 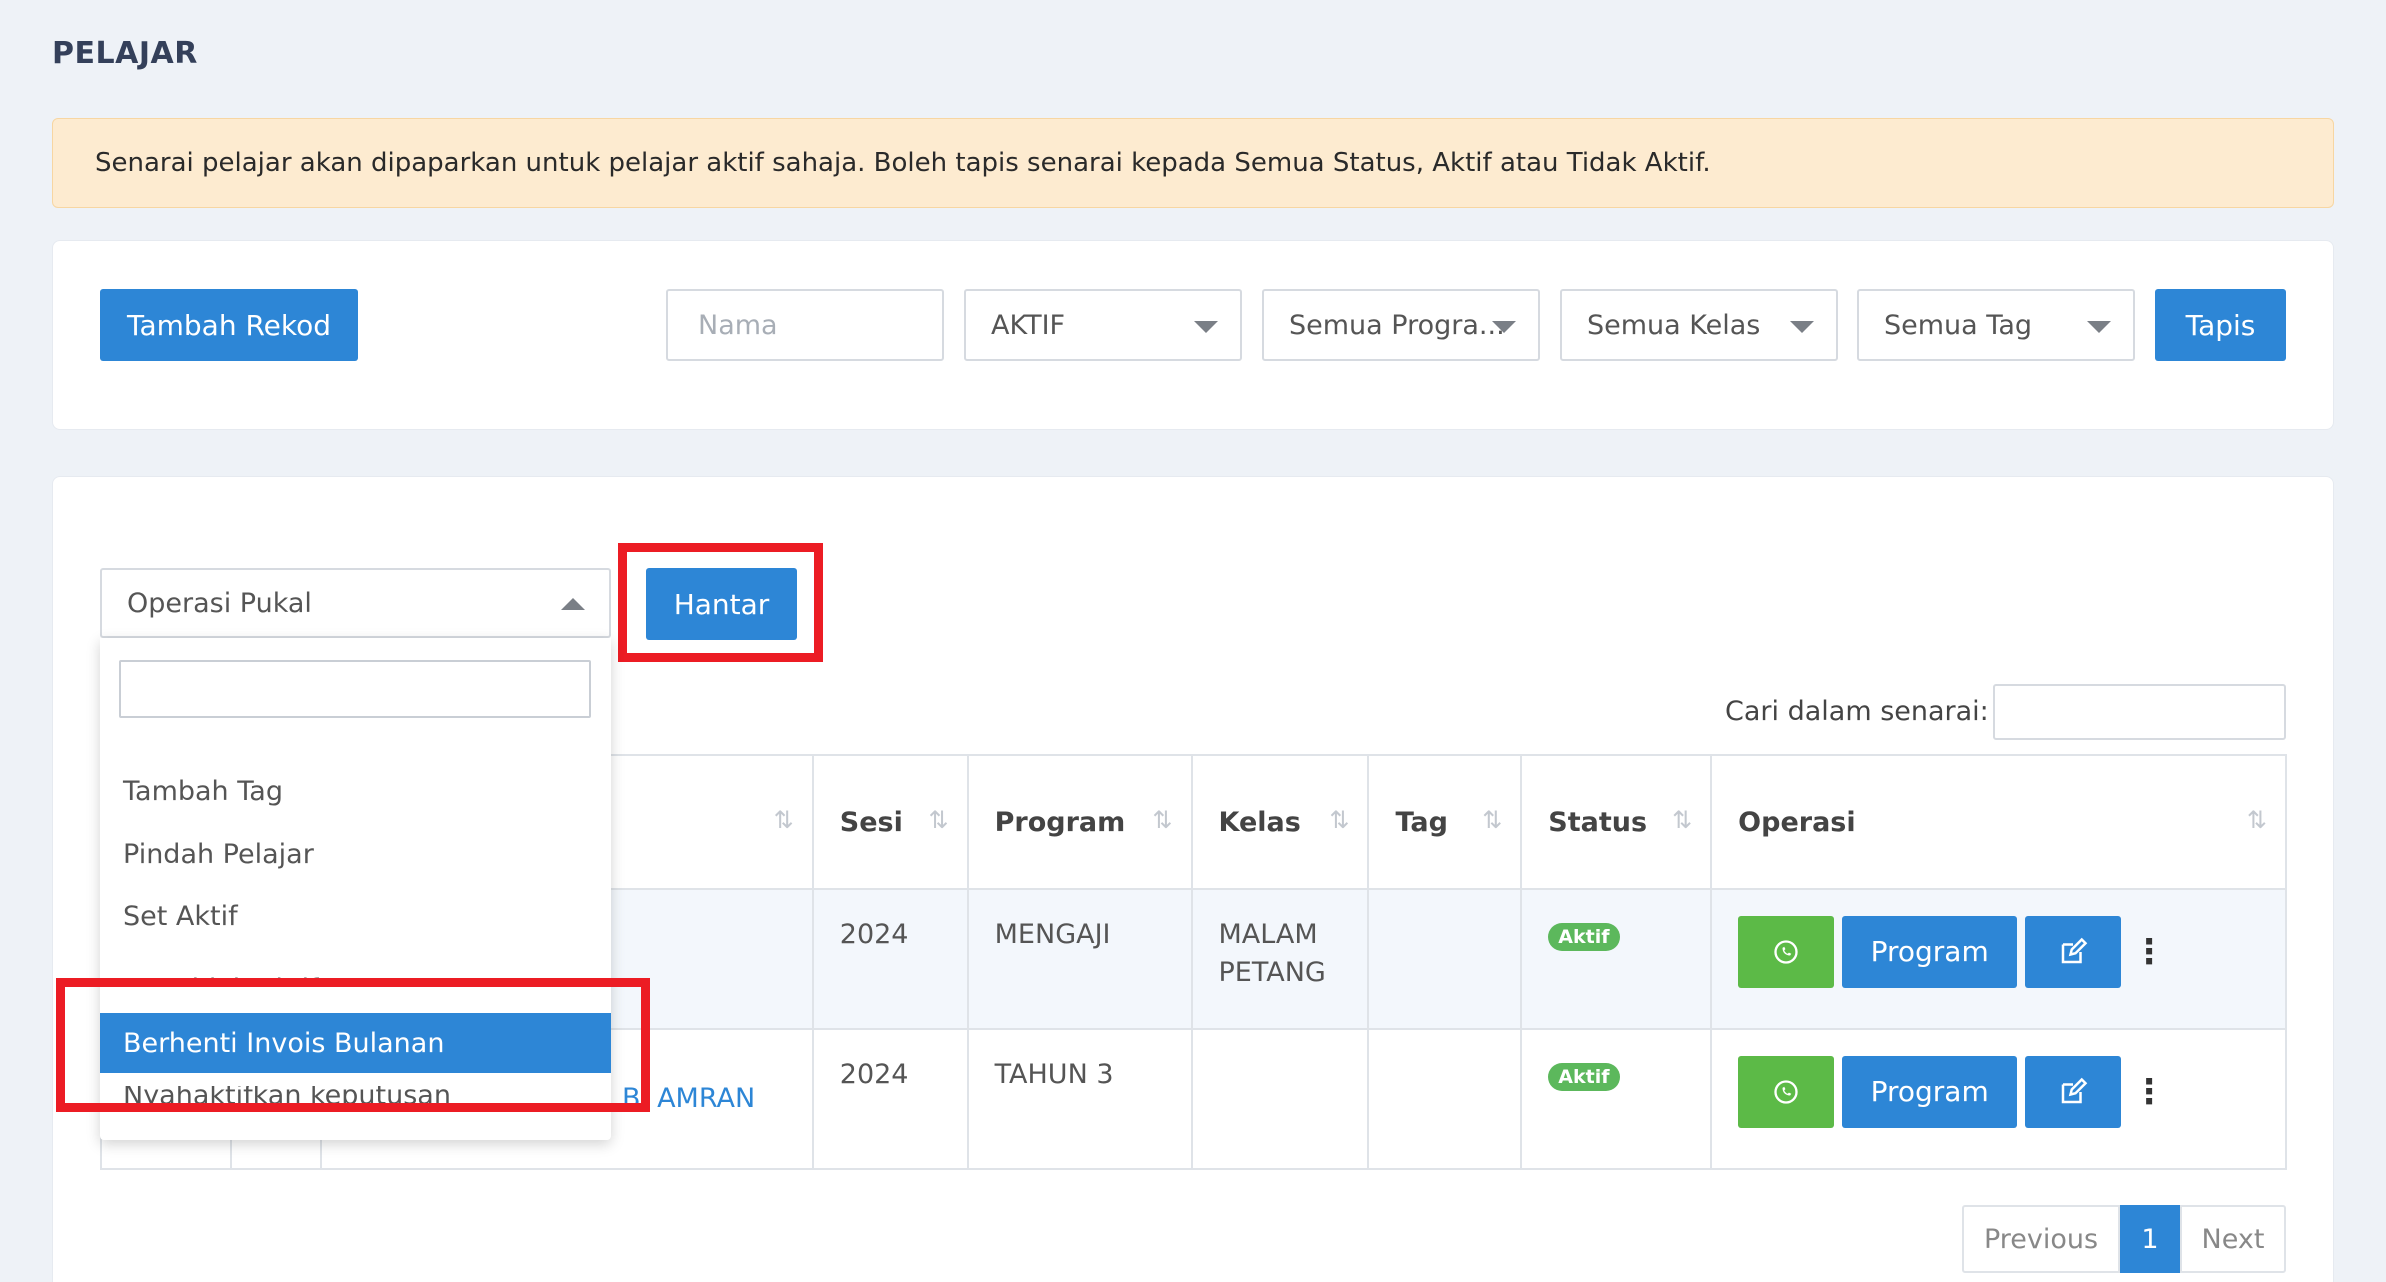 What do you see at coordinates (2150, 1239) in the screenshot?
I see `page-1-button: 1` at bounding box center [2150, 1239].